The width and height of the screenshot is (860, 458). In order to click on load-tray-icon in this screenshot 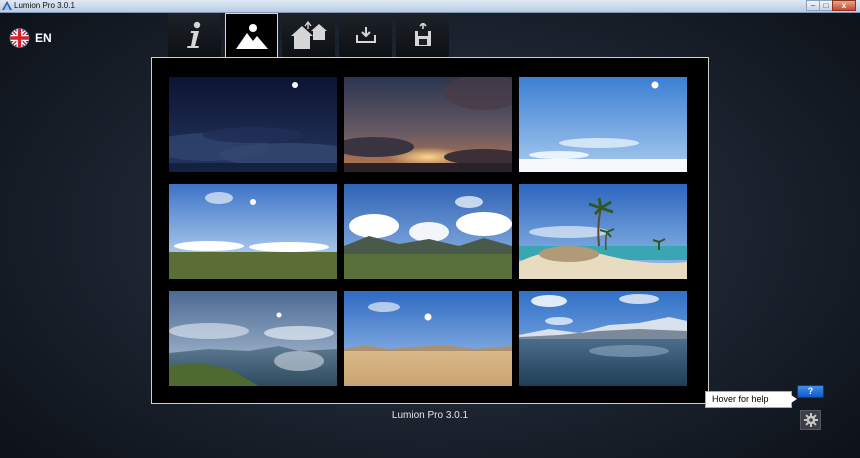, I will do `click(365, 35)`.